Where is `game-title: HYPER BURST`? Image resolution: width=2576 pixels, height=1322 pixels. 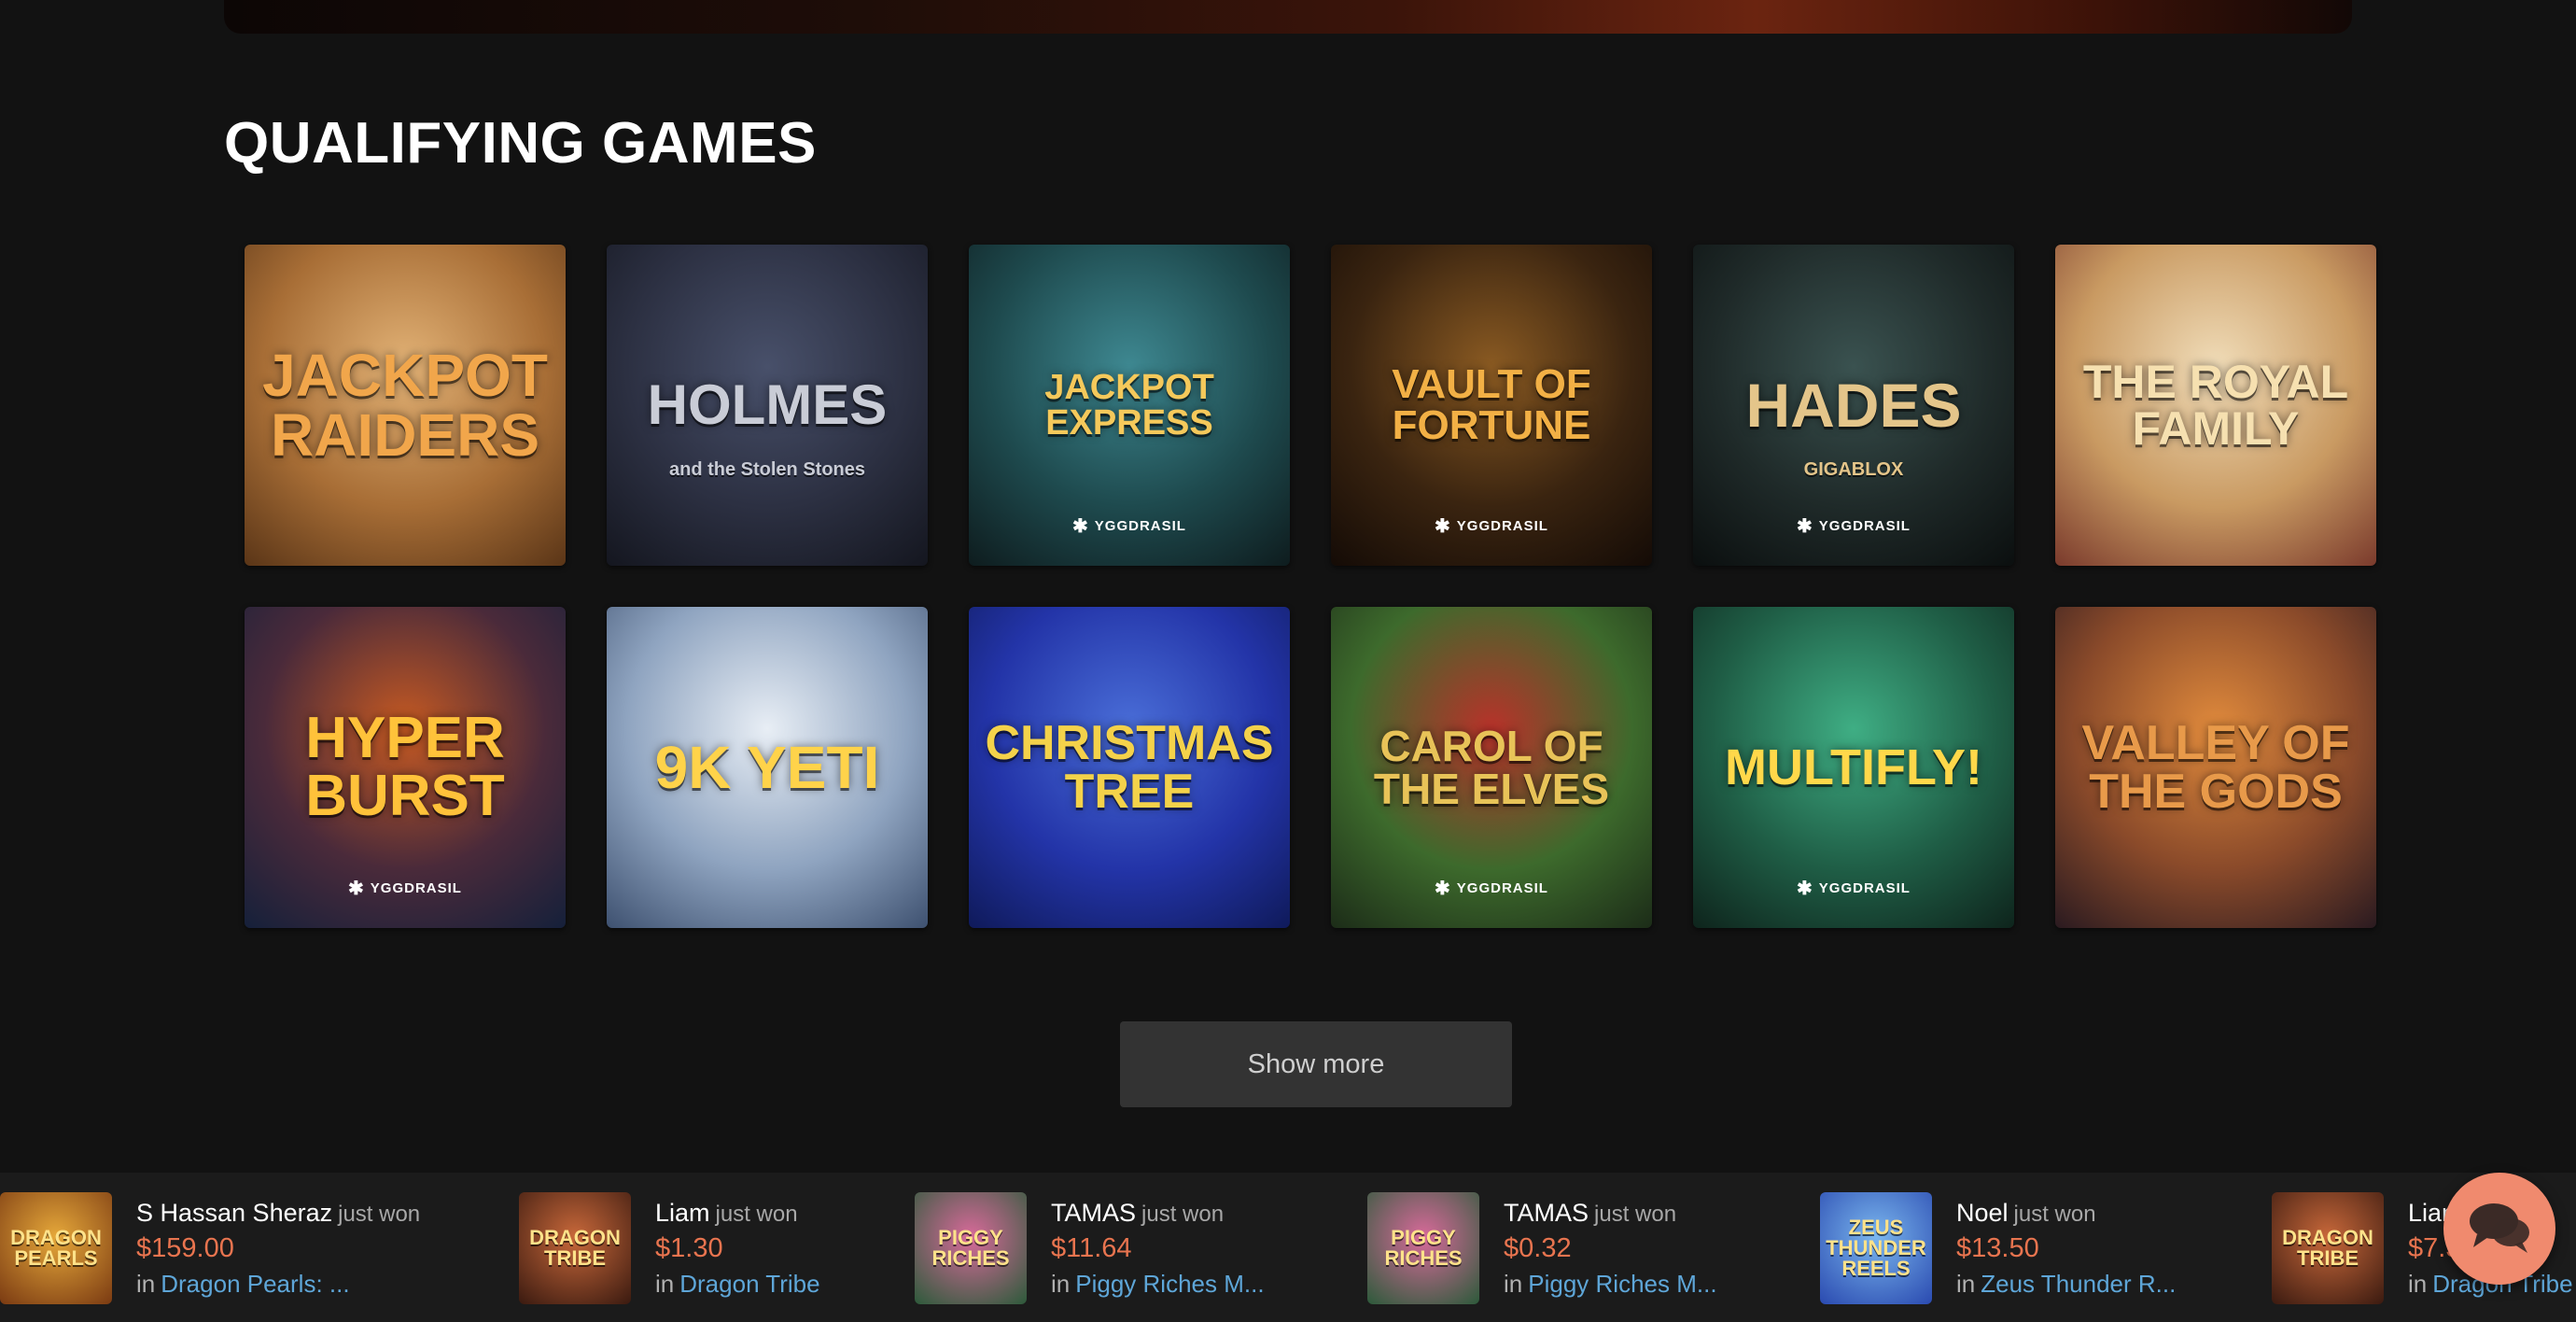
game-title: HYPER BURST is located at coordinates (405, 767).